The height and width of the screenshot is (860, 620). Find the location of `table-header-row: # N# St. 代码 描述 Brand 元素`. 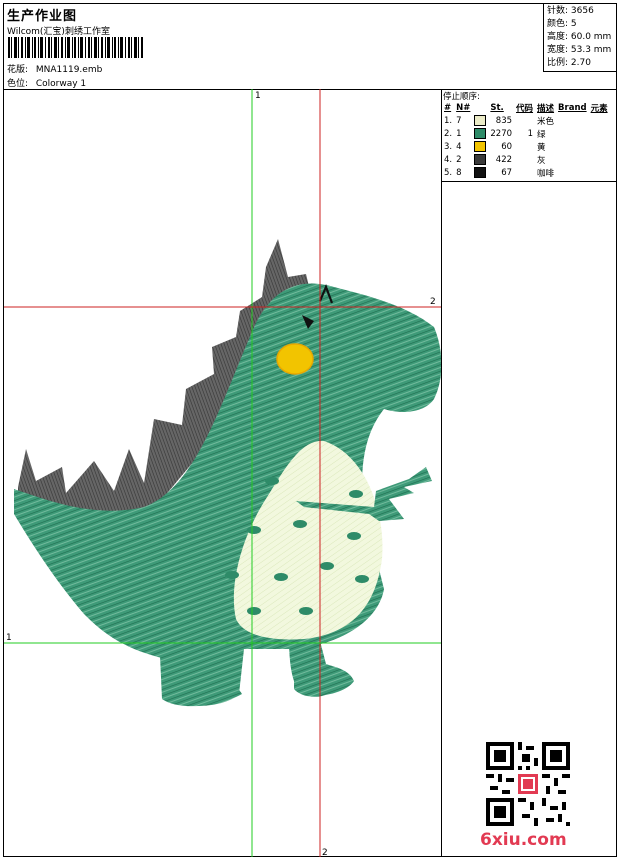

table-header-row: # N# St. 代码 描述 Brand 元素 is located at coordinates (526, 108).